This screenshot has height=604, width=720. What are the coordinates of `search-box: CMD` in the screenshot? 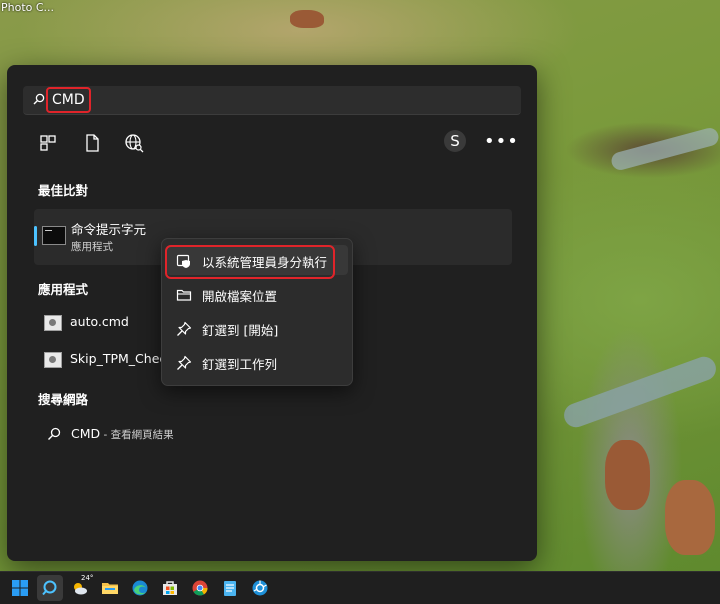 It's located at (272, 100).